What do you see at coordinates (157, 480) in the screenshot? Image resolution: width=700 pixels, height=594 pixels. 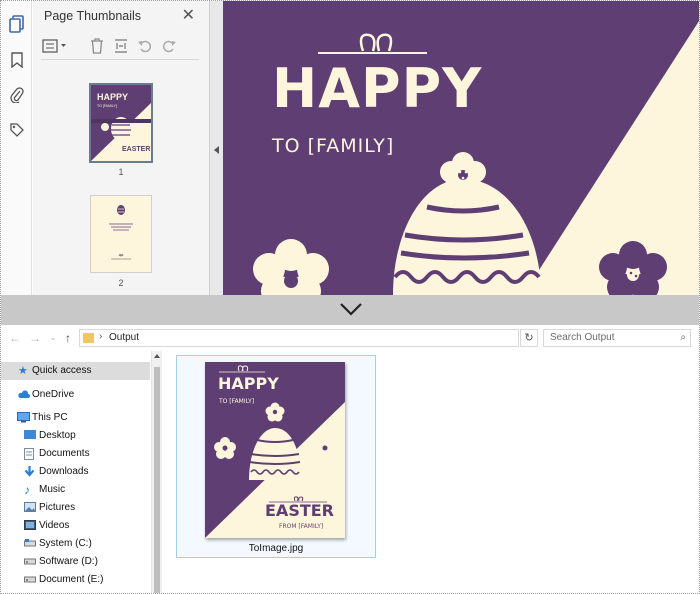 I see `scrollbar-thumb` at bounding box center [157, 480].